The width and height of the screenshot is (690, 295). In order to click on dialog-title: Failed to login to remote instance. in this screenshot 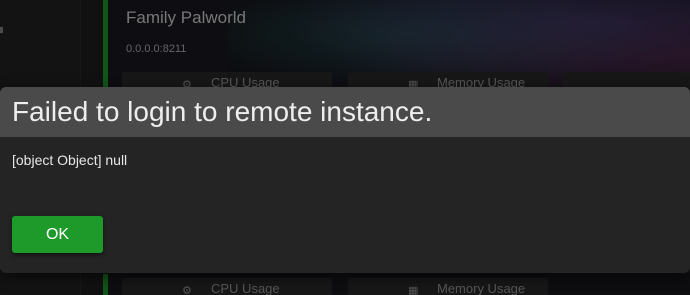, I will do `click(222, 111)`.